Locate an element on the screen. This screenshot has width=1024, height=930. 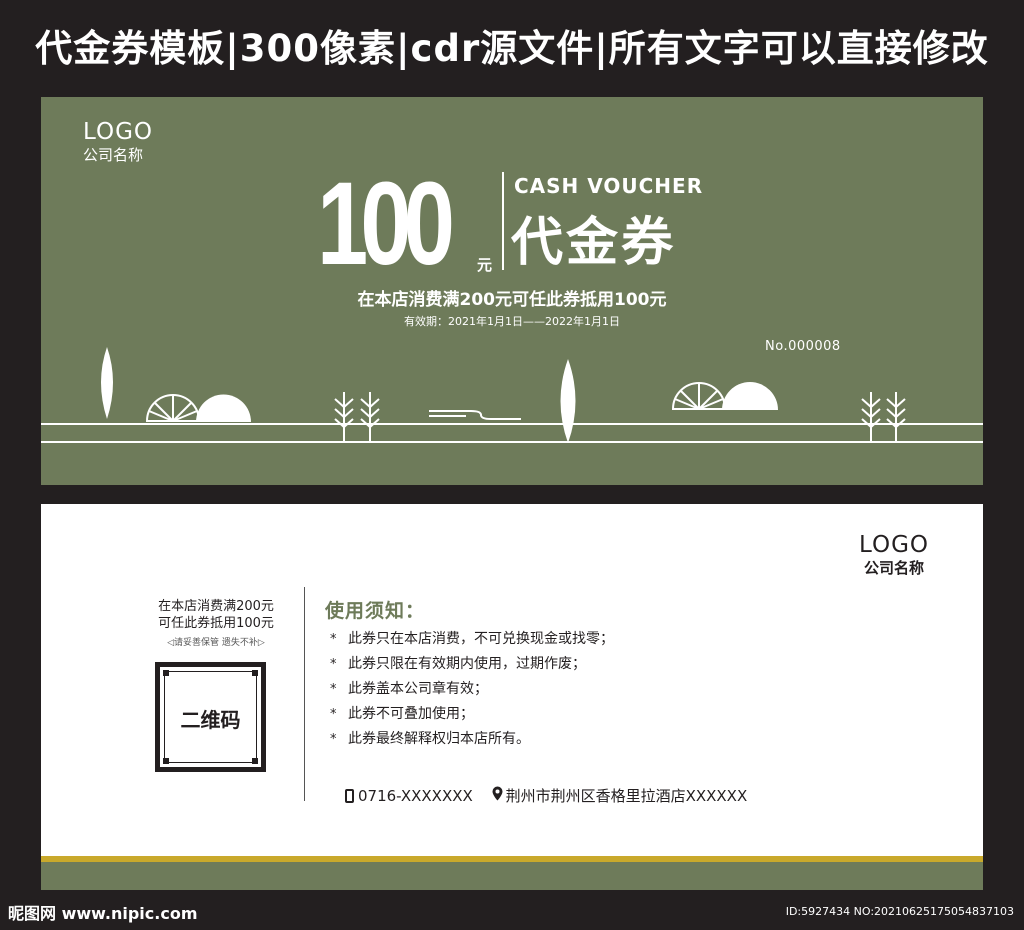
company-name: 公司名称 is located at coordinates (893, 568).